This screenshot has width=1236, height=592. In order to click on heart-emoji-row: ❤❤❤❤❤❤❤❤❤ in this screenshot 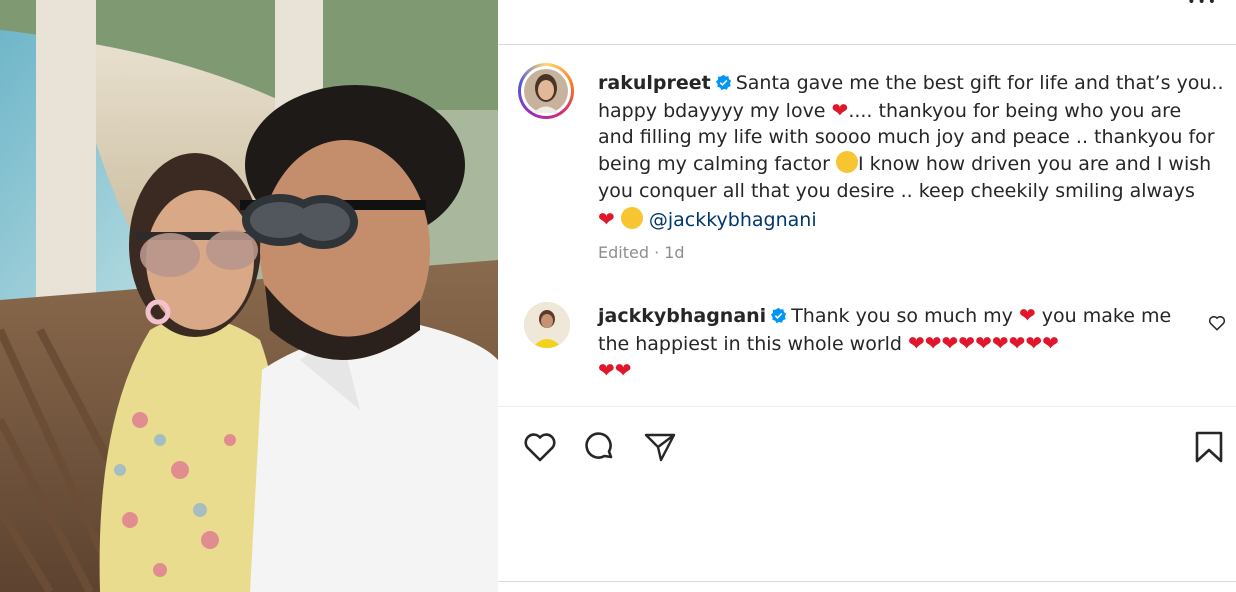, I will do `click(983, 343)`.